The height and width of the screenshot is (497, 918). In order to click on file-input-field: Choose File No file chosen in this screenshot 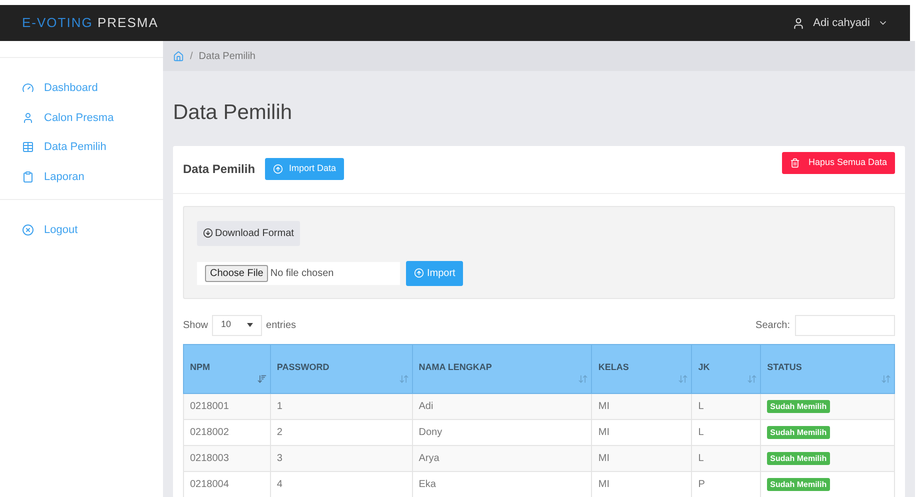, I will do `click(298, 273)`.